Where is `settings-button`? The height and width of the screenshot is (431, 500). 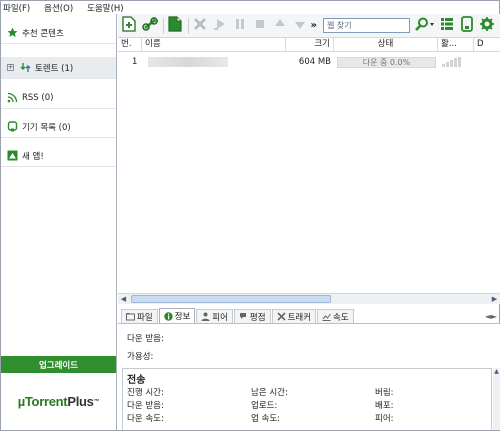 settings-button is located at coordinates (487, 26).